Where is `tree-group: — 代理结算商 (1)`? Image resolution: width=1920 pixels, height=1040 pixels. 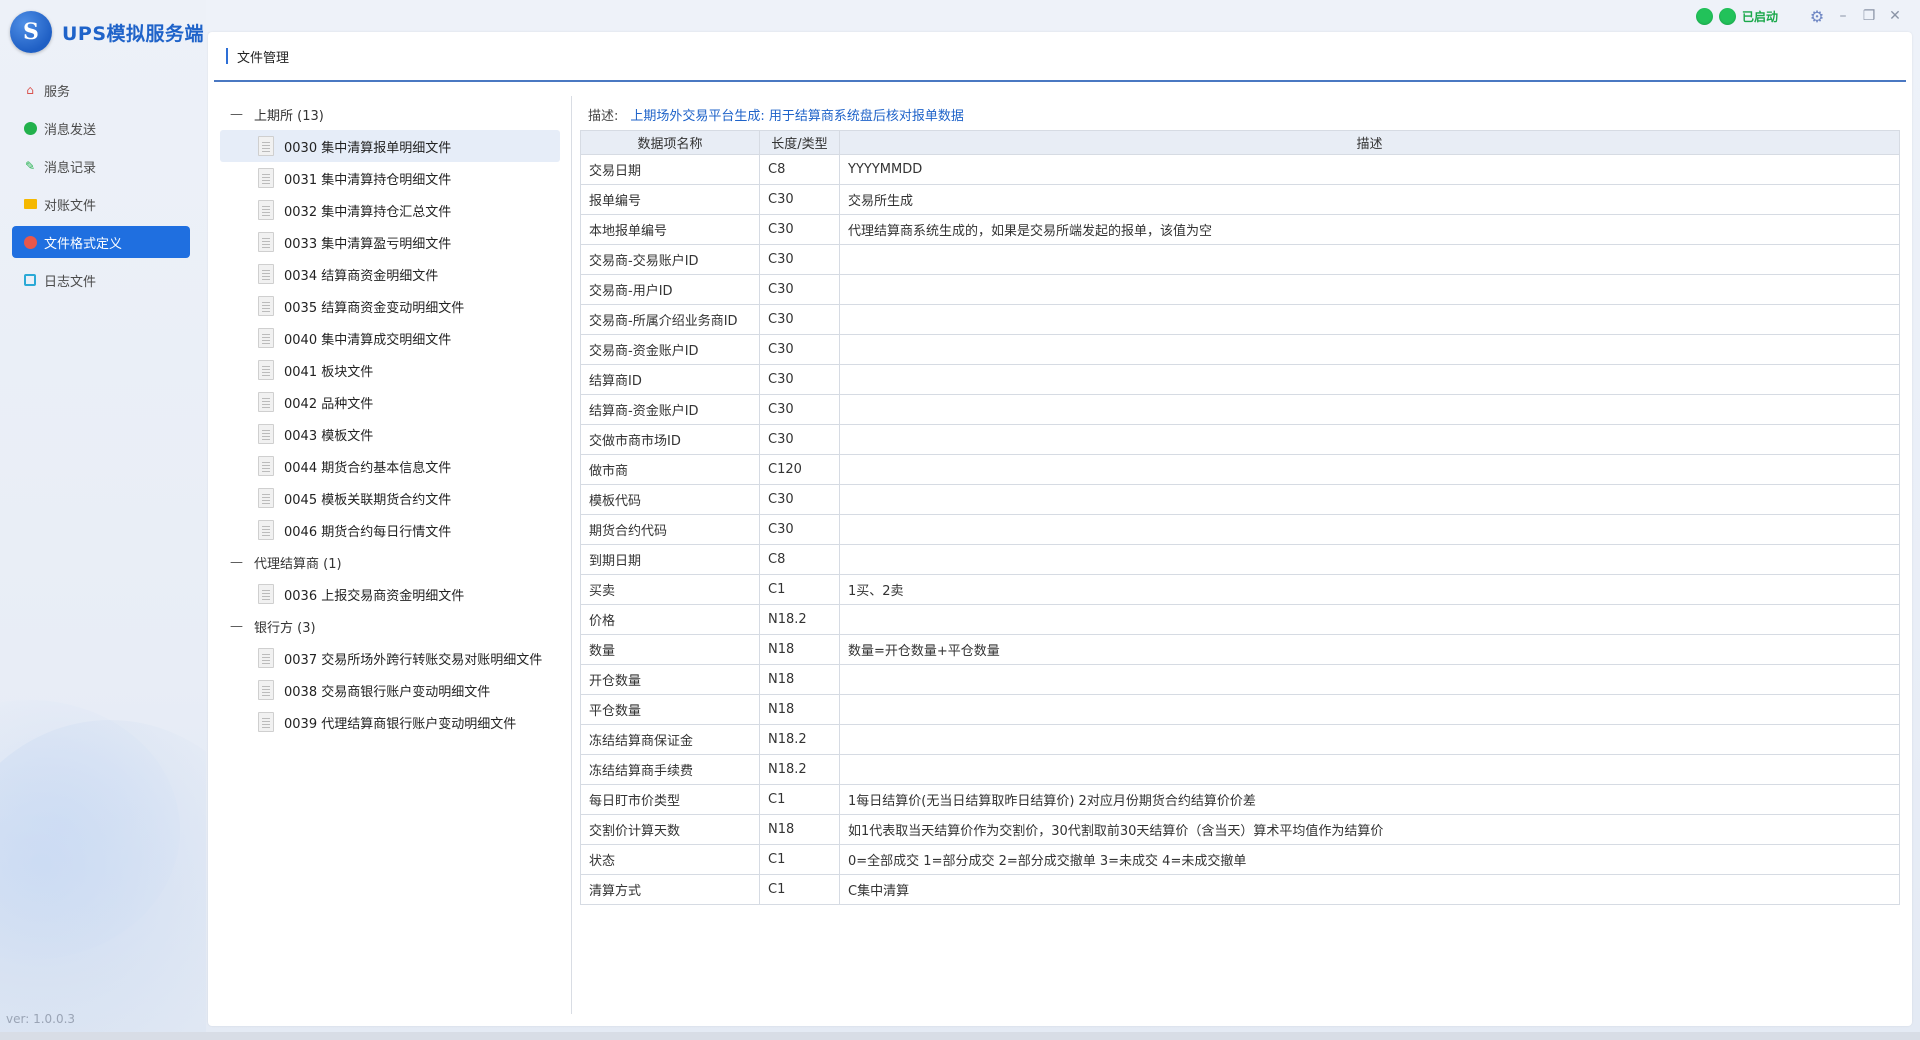
tree-group: — 代理结算商 (1) is located at coordinates (390, 562).